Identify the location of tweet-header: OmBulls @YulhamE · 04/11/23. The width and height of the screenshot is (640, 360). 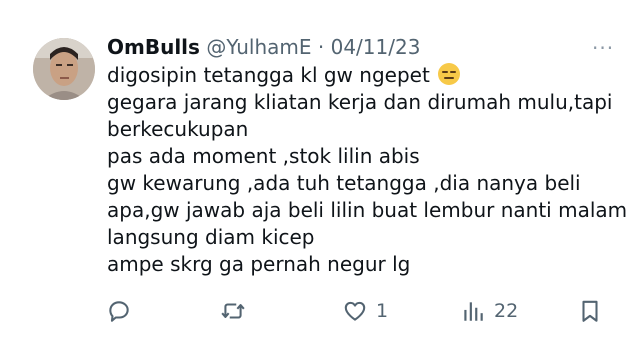
(263, 47).